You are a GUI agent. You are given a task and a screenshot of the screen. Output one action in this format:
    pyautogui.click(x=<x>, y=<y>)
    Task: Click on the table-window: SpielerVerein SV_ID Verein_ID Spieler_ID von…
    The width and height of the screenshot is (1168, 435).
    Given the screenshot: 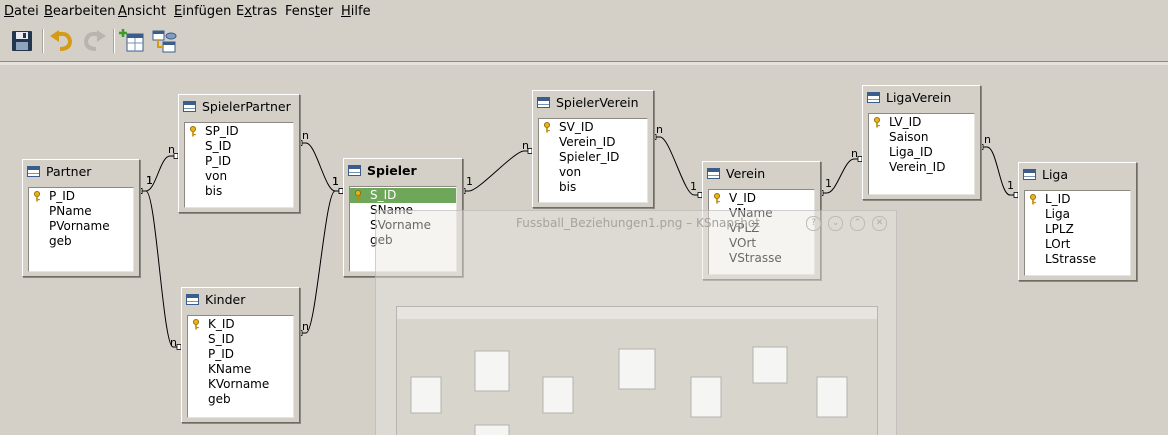 What is the action you would take?
    pyautogui.click(x=593, y=149)
    